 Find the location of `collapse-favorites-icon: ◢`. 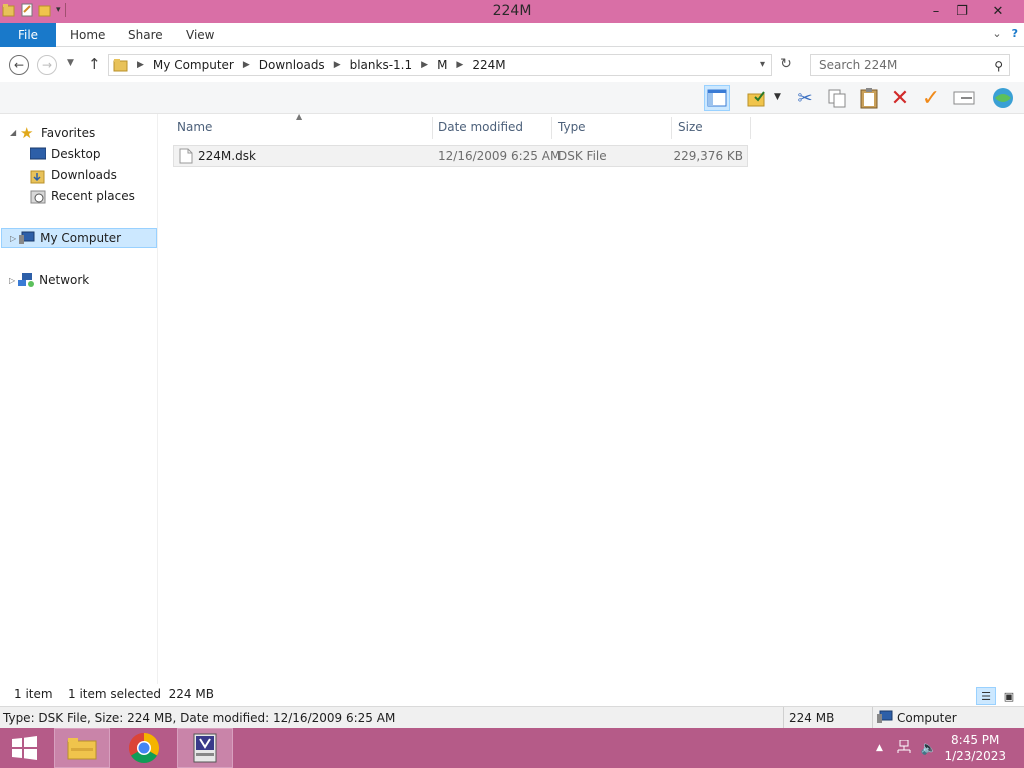

collapse-favorites-icon: ◢ is located at coordinates (13, 132).